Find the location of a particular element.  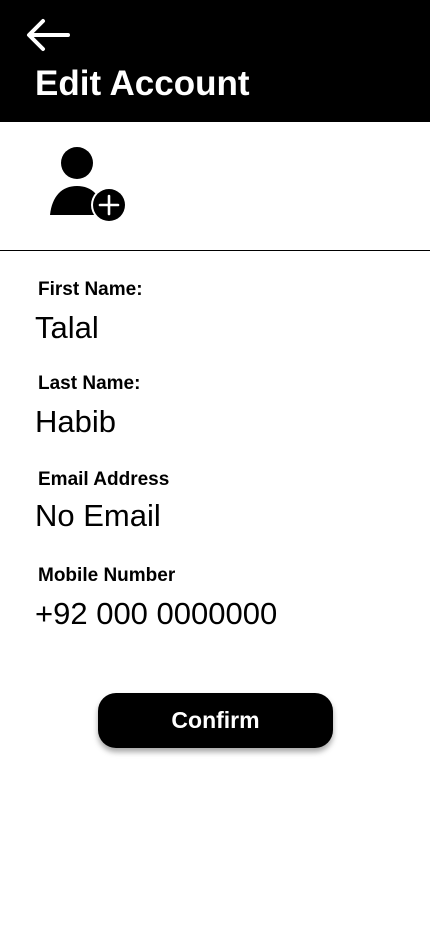

mobile-label: Mobile Number is located at coordinates (107, 575).